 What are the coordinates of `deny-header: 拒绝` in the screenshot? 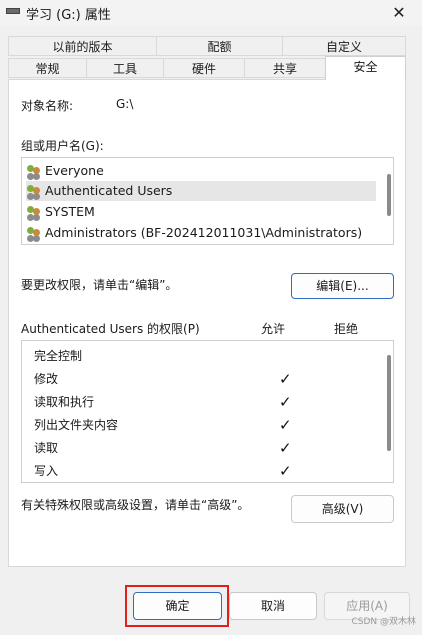 It's located at (346, 329).